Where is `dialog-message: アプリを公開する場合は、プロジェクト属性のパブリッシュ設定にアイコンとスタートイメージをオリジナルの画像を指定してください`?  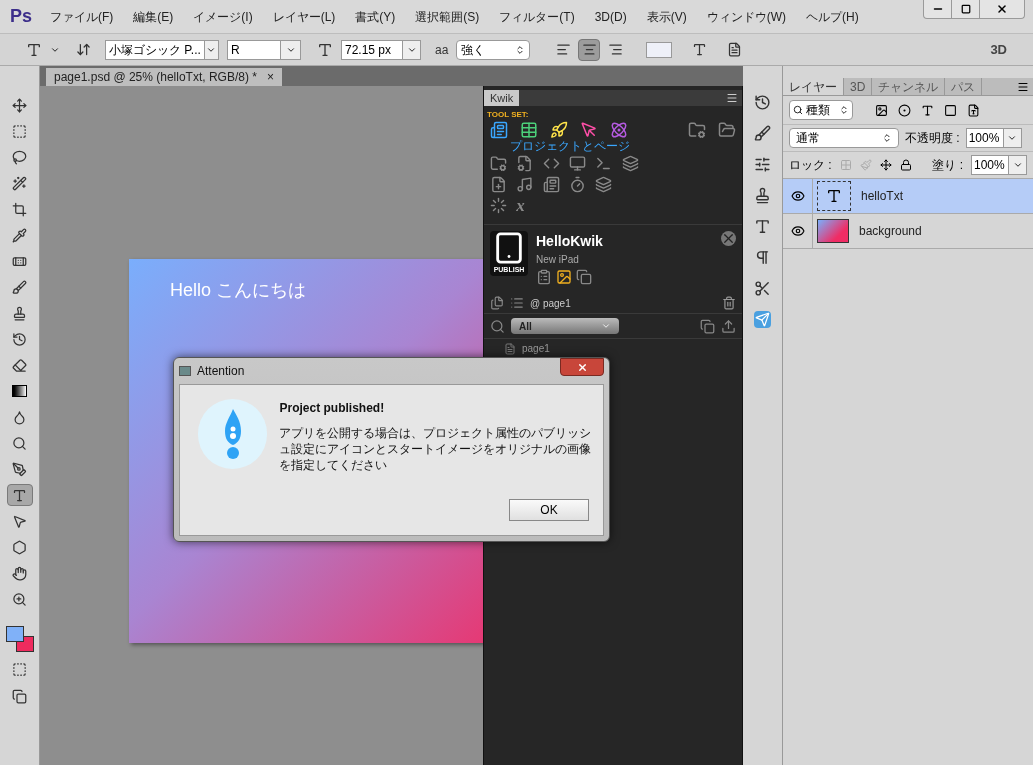 dialog-message: アプリを公開する場合は、プロジェクト属性のパブリッシュ設定にアイコンとスタートイメージをオリジナルの画像を指定してください is located at coordinates (436, 449).